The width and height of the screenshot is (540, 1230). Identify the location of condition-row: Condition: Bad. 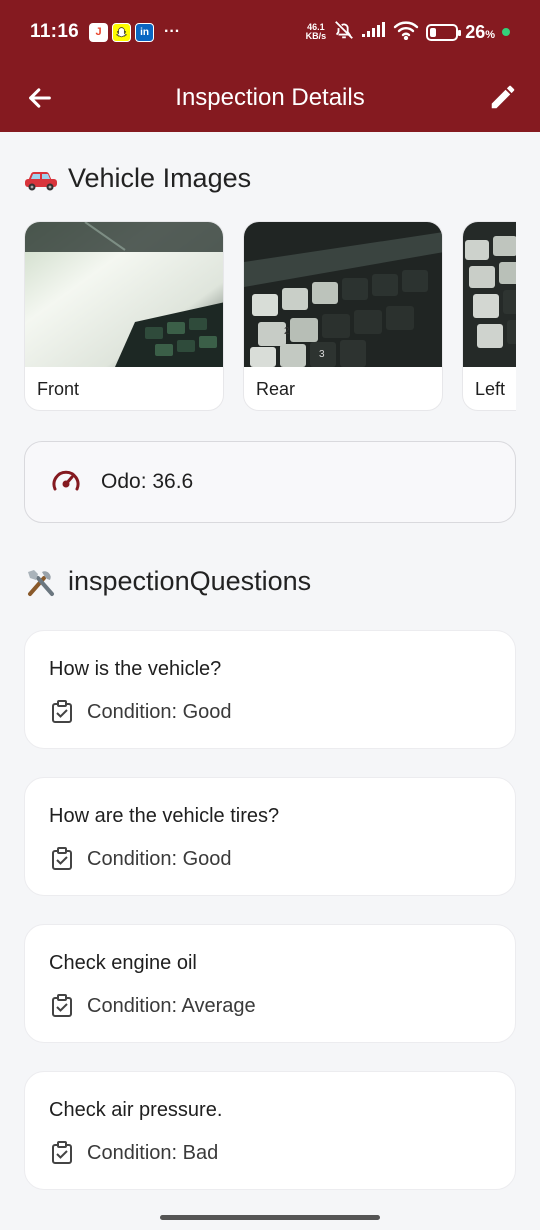
(134, 1153).